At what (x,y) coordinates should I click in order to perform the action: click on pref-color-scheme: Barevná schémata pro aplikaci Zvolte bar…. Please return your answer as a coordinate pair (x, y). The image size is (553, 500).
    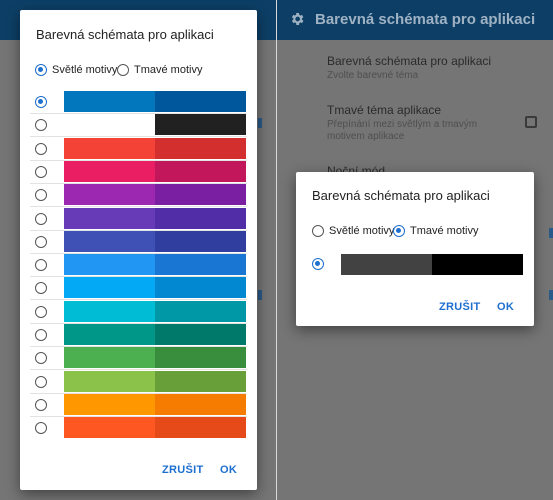
    Looking at the image, I should click on (427, 68).